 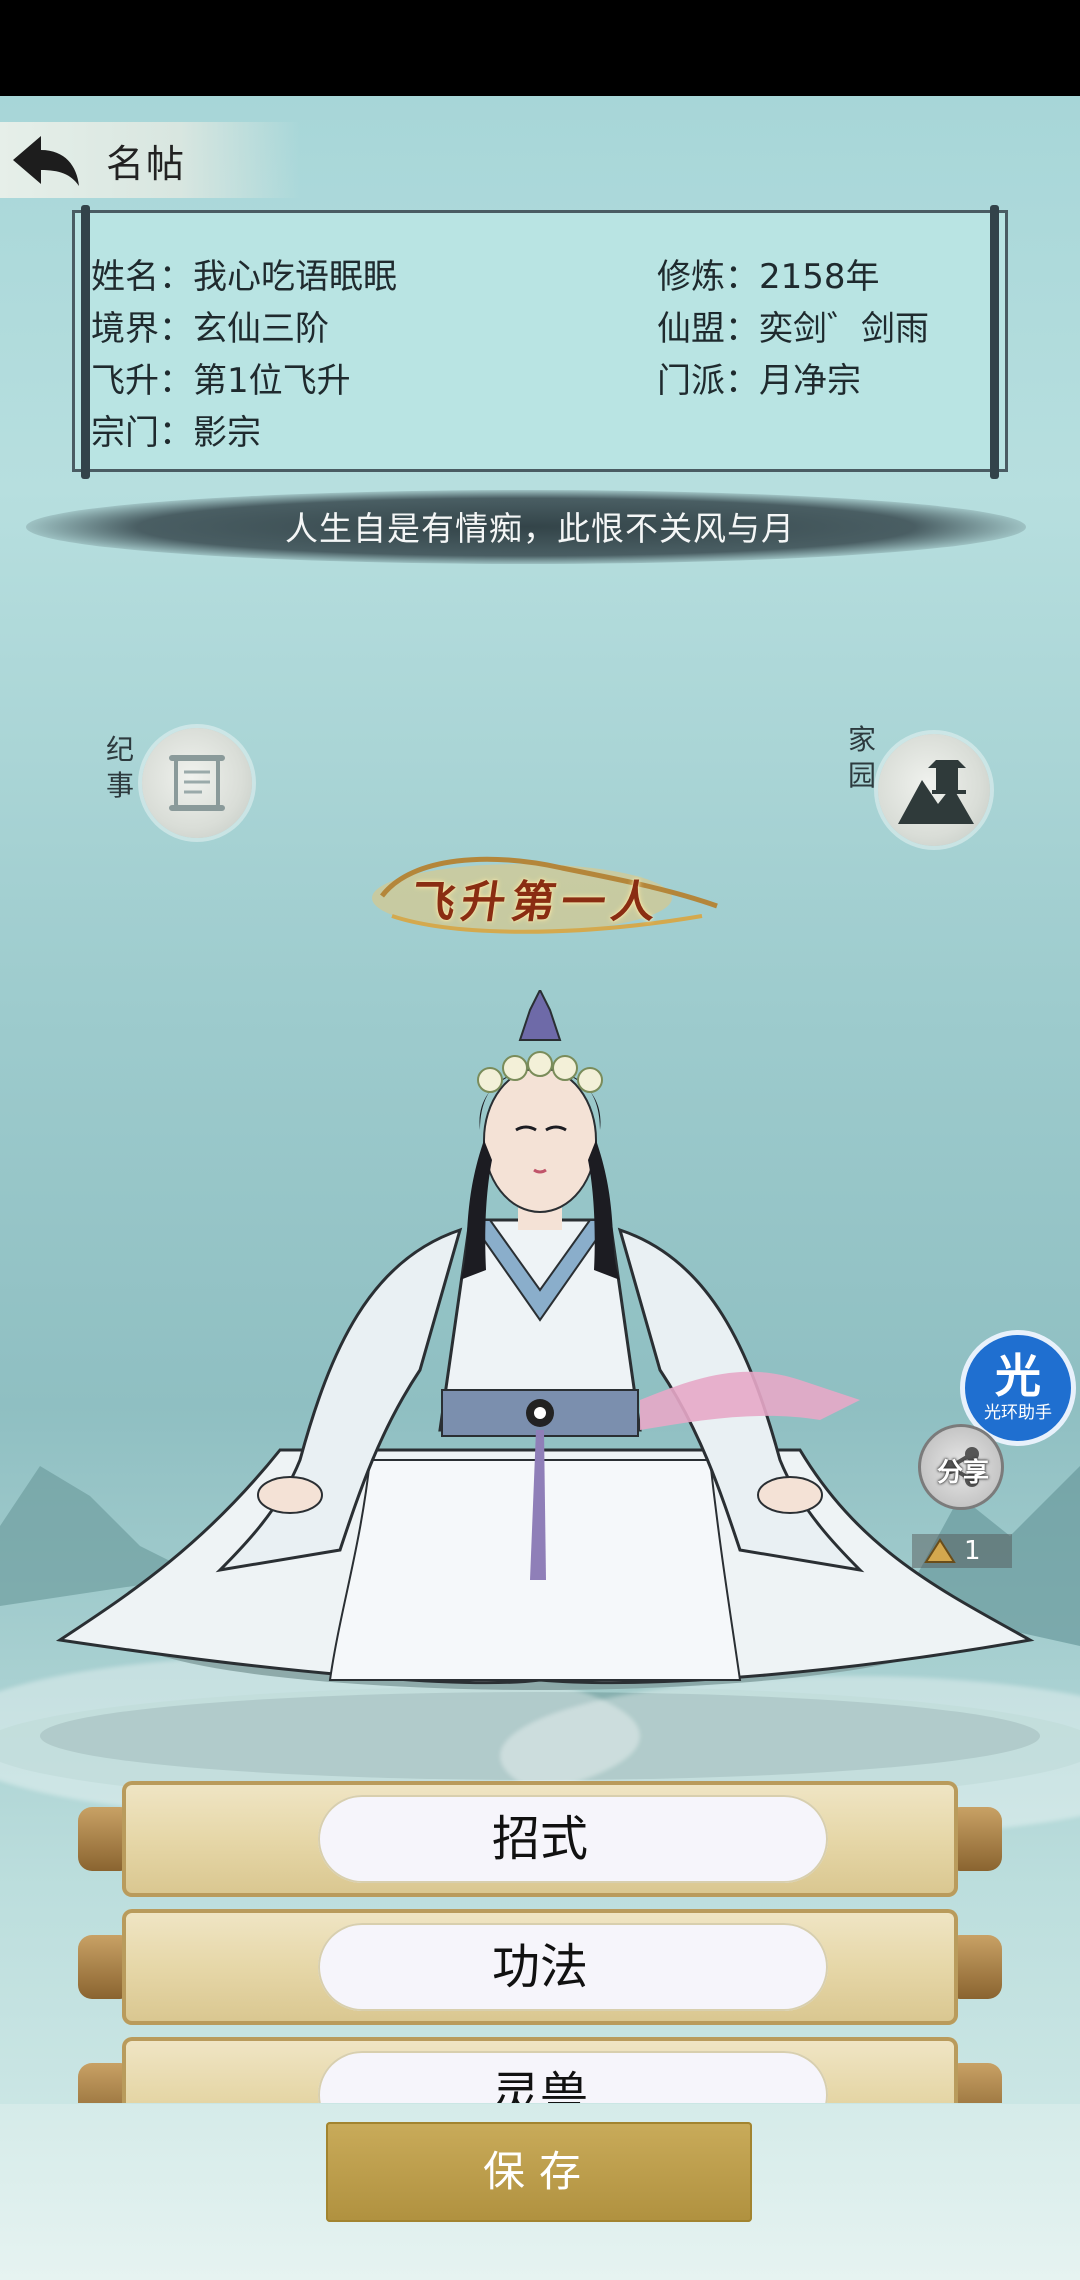 I want to click on motto-text: 人生自是有情痴，此恨不关风与月, so click(x=540, y=528).